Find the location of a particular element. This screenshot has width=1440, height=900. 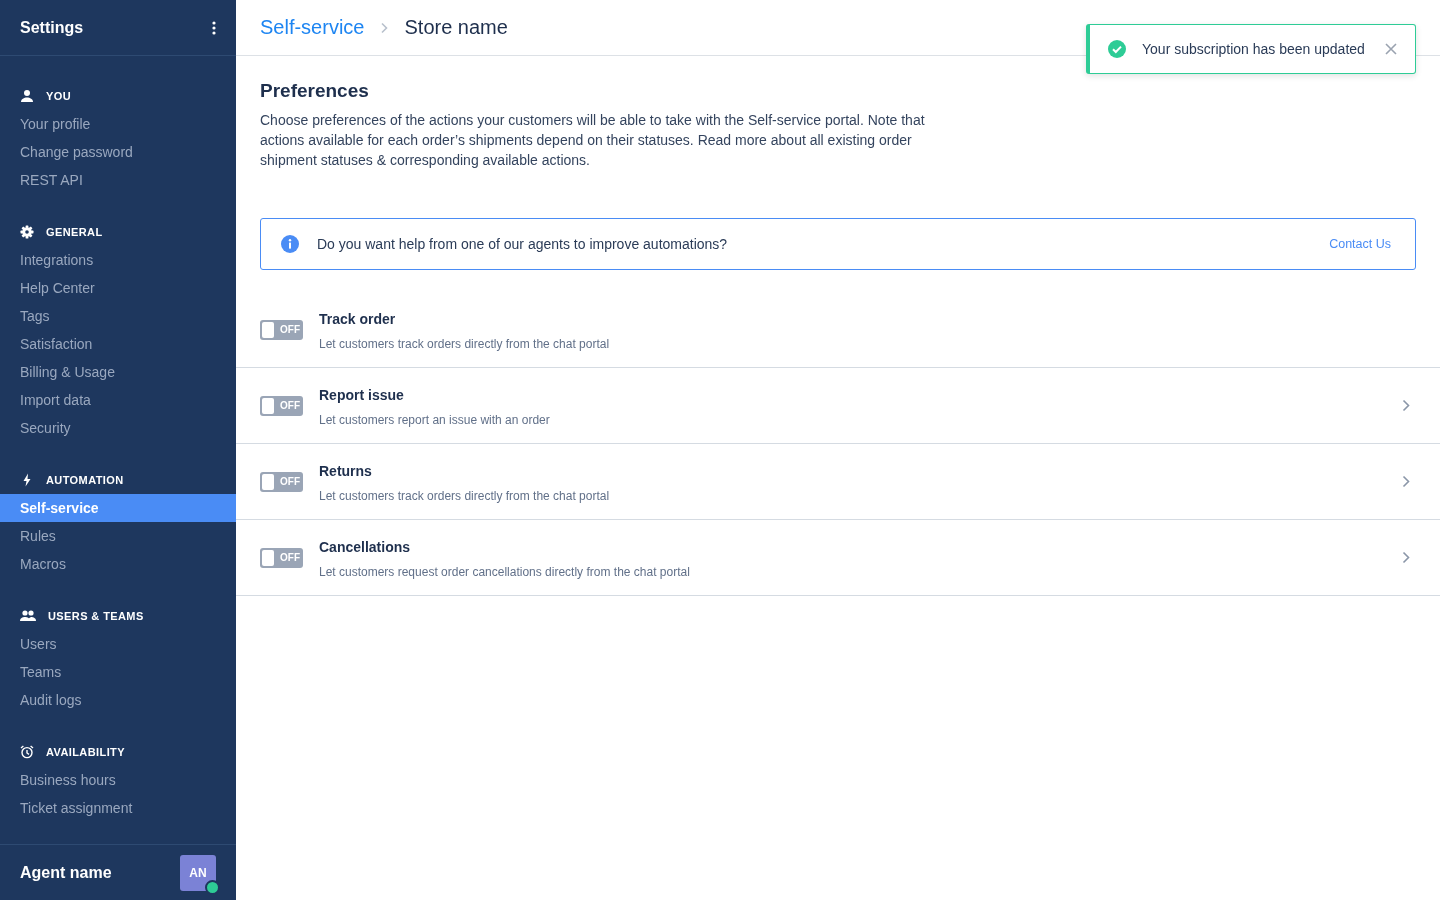

nav-item: Rules is located at coordinates (118, 536).